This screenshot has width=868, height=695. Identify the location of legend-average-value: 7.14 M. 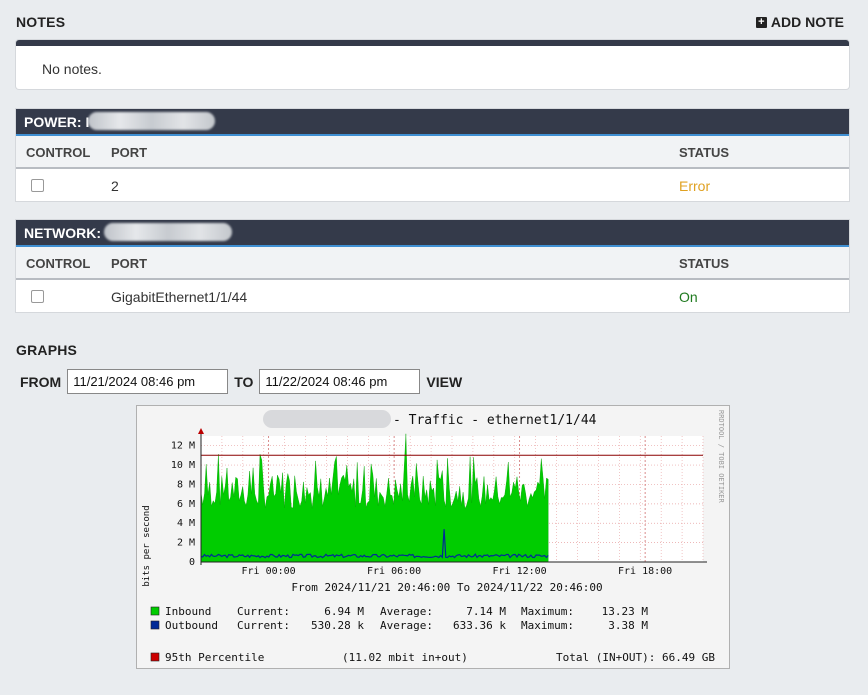
(486, 611).